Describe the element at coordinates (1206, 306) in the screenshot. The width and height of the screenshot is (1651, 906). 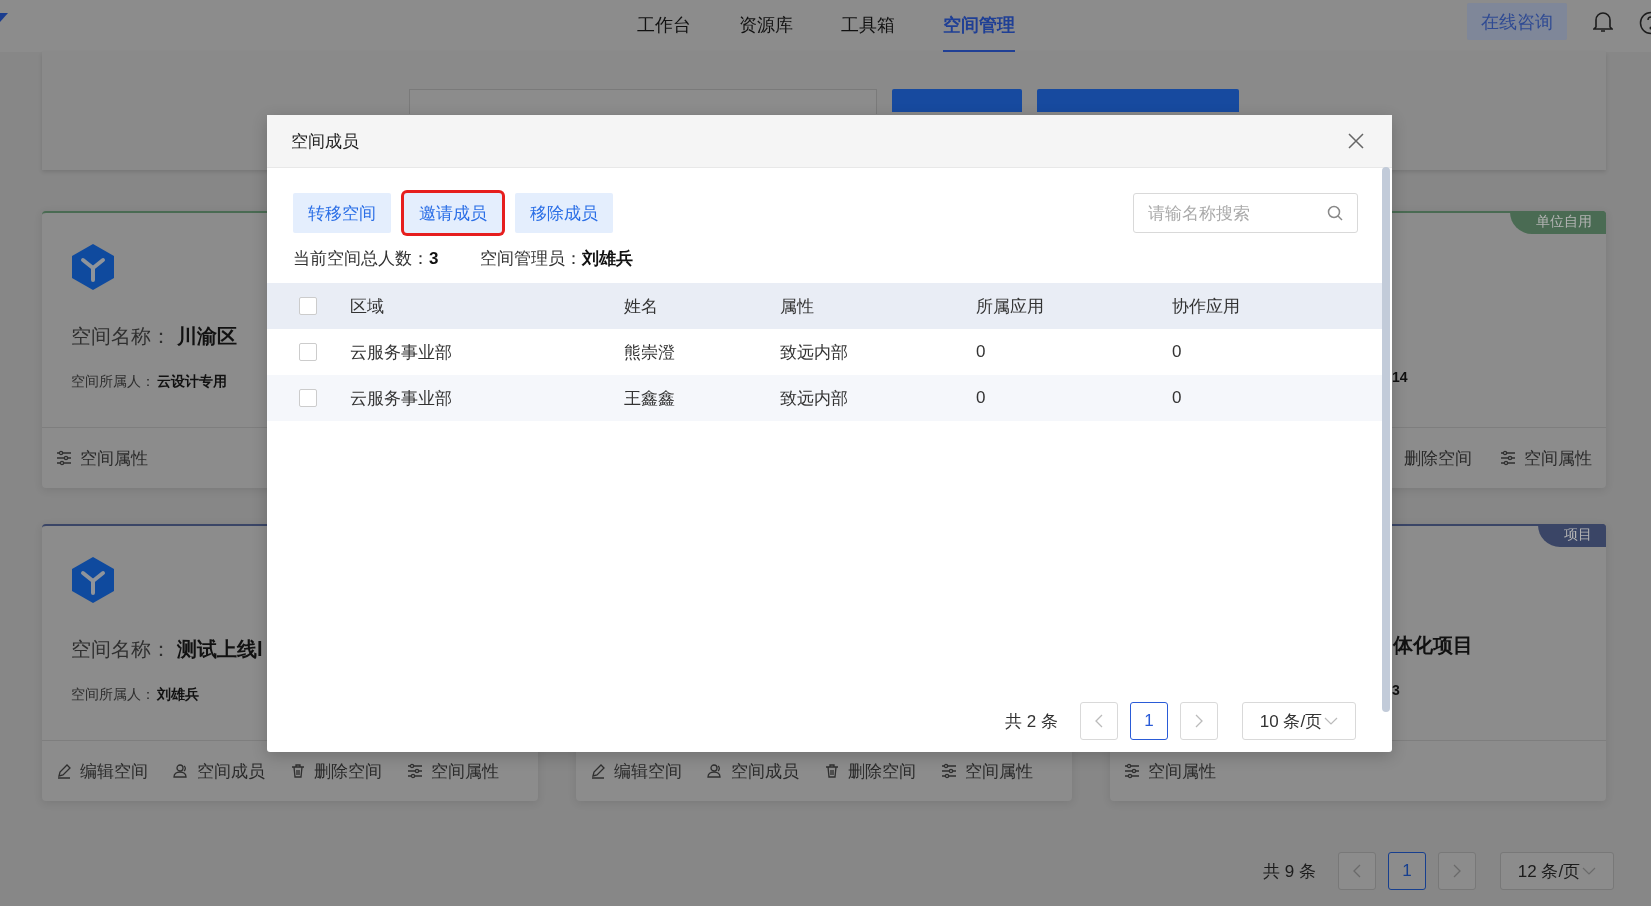
I see `column-header: 协作应用` at that location.